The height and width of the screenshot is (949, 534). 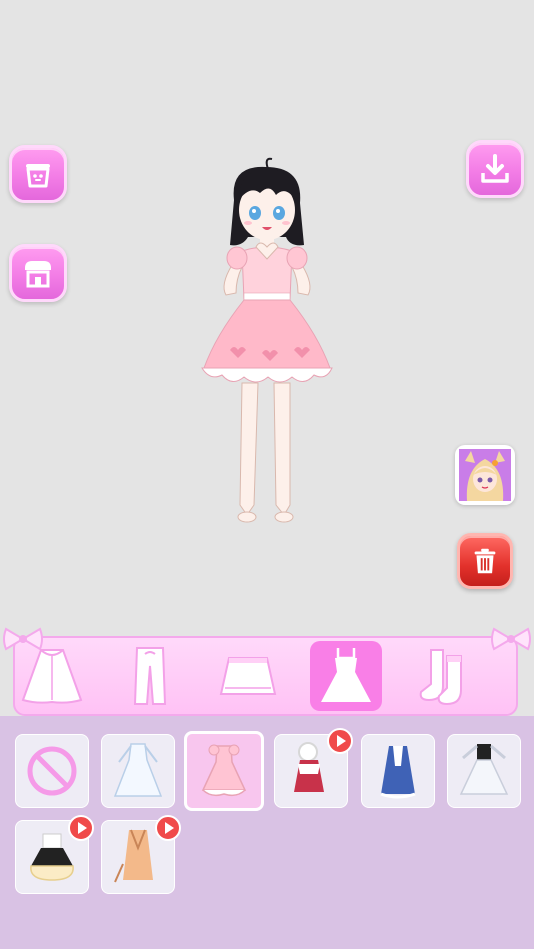 I want to click on item-black-white-dress, so click(x=484, y=771).